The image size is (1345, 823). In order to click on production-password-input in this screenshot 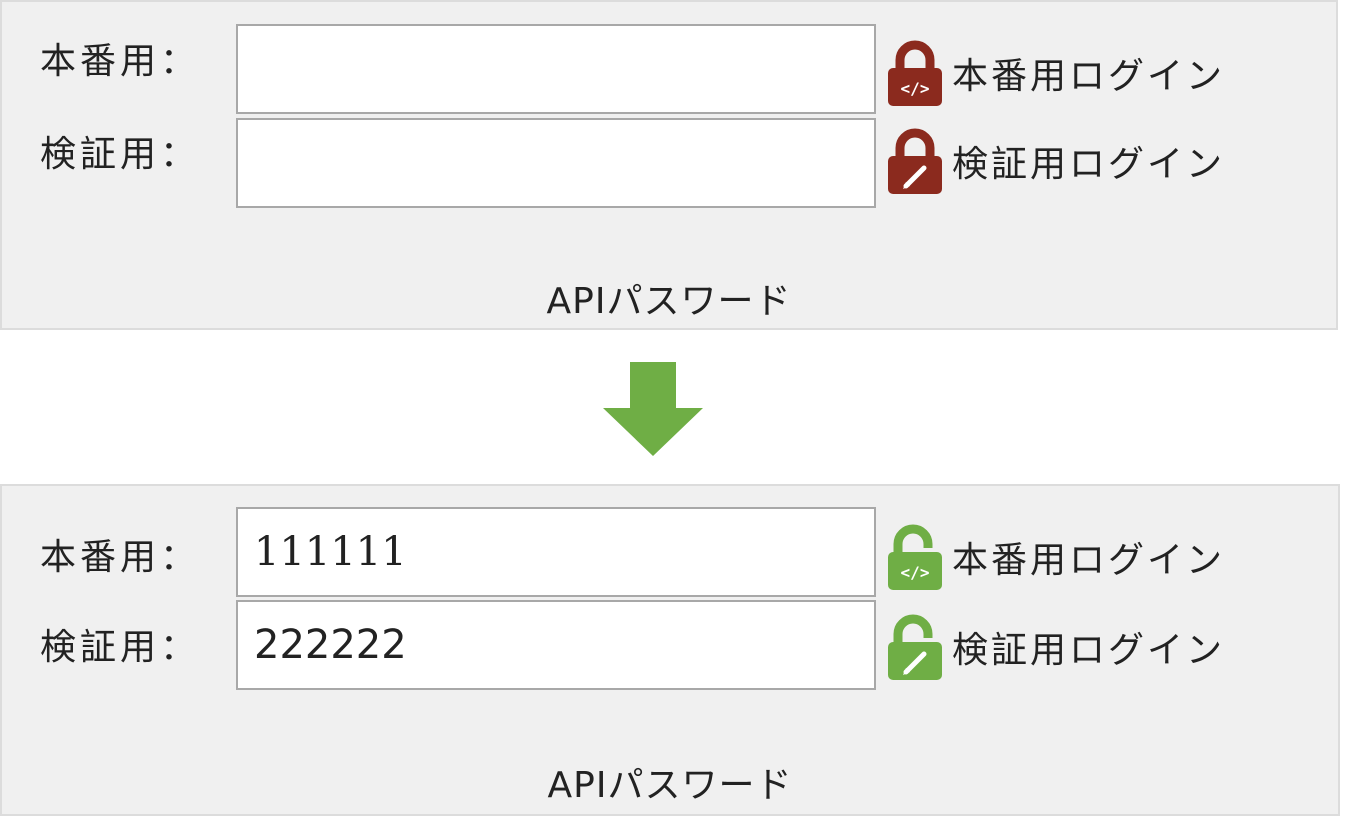, I will do `click(556, 69)`.